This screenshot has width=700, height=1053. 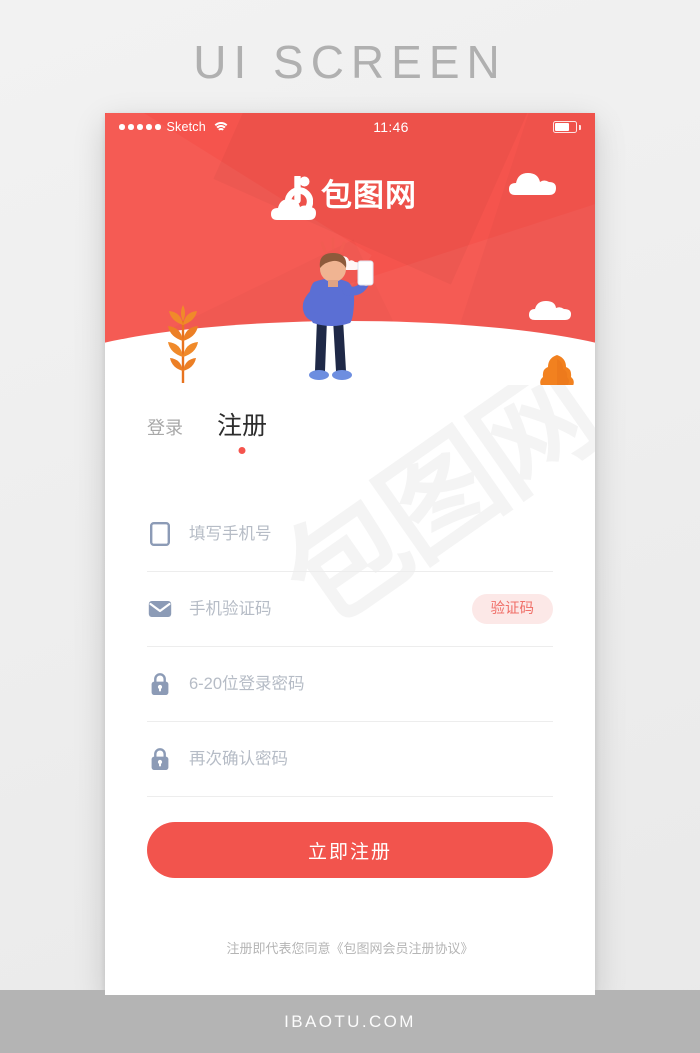 I want to click on active-tab-indicator, so click(x=242, y=450).